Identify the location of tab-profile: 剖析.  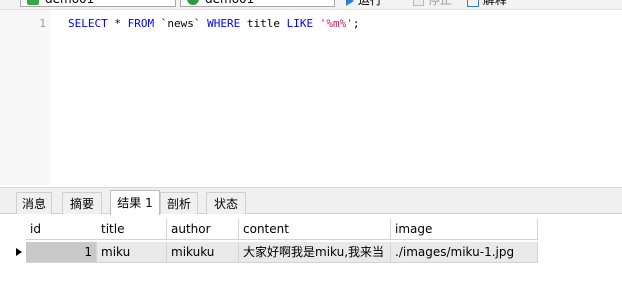
(179, 203).